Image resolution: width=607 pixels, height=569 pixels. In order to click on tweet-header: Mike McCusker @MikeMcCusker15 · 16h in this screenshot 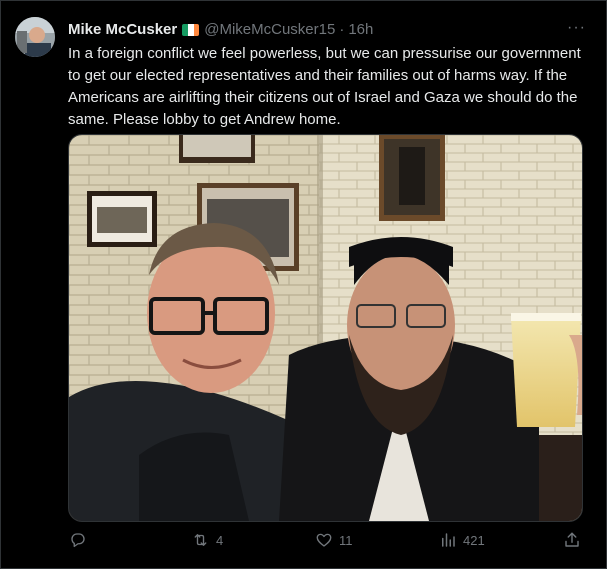, I will do `click(220, 29)`.